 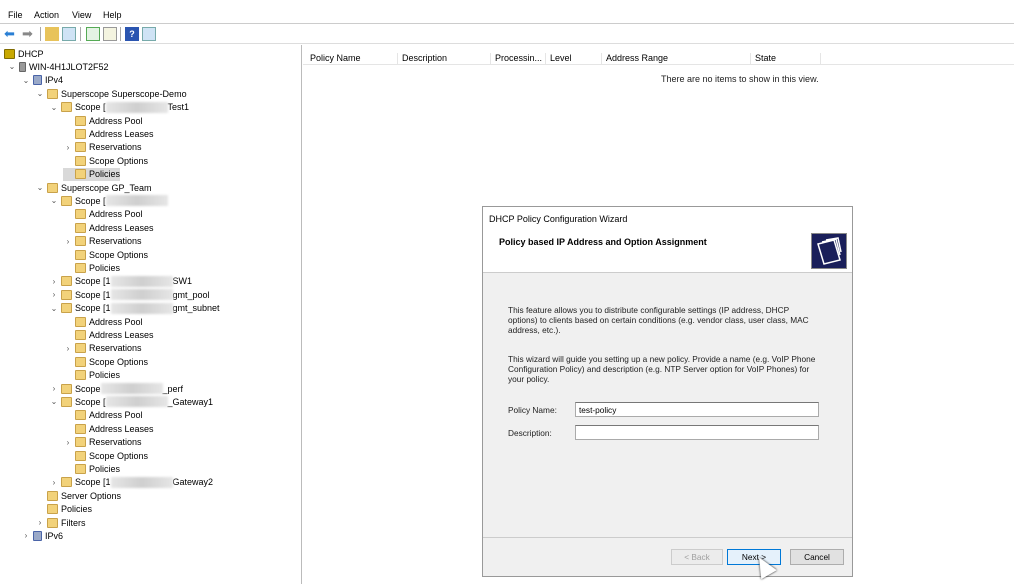 What do you see at coordinates (132, 34) in the screenshot?
I see `help-icon: ?` at bounding box center [132, 34].